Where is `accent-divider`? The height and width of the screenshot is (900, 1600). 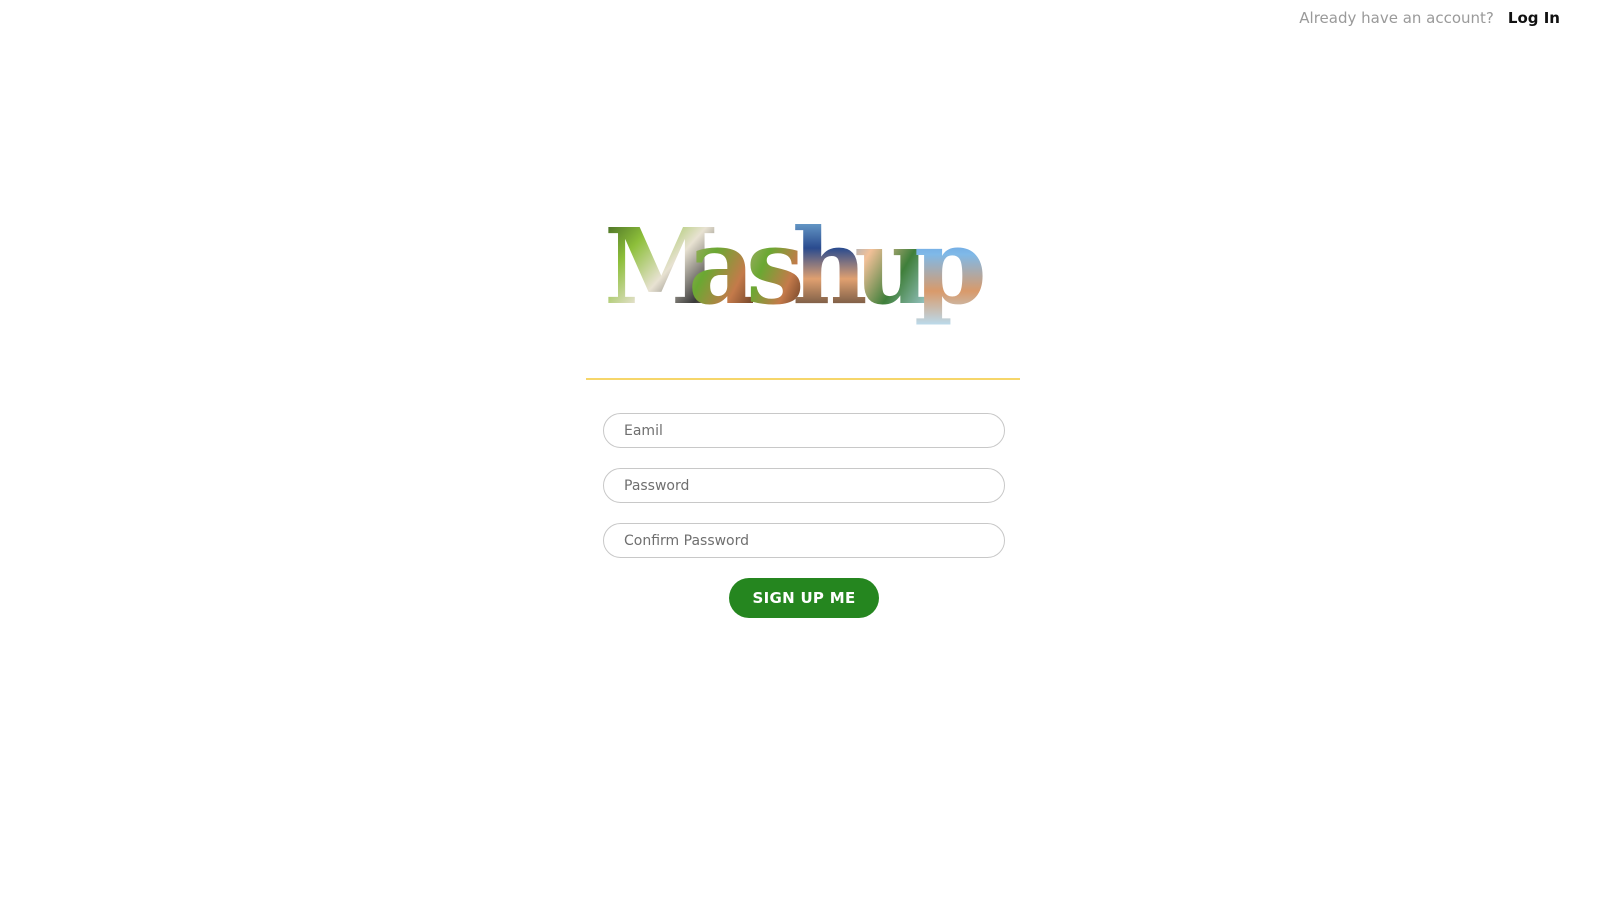
accent-divider is located at coordinates (803, 379).